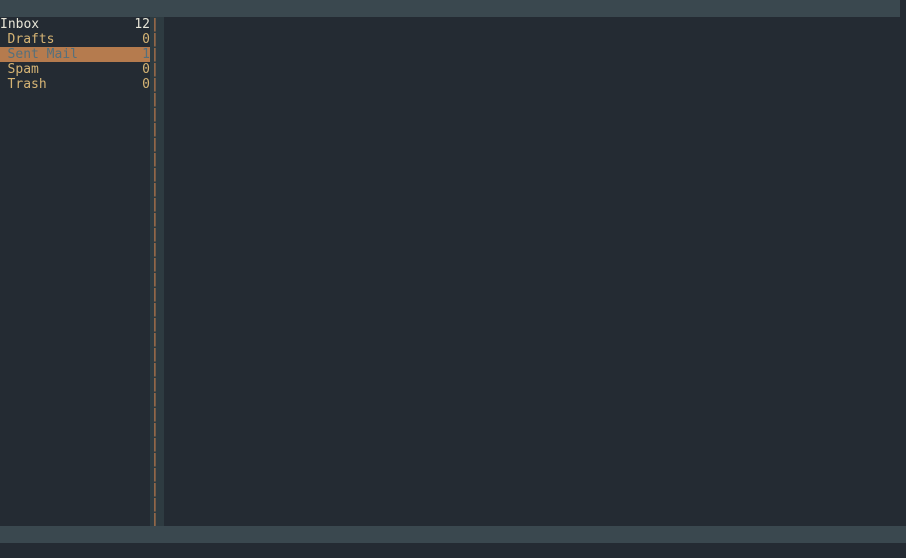  Describe the element at coordinates (20, 24) in the screenshot. I see `sidebar-item-inbox-label: Inbox` at that location.